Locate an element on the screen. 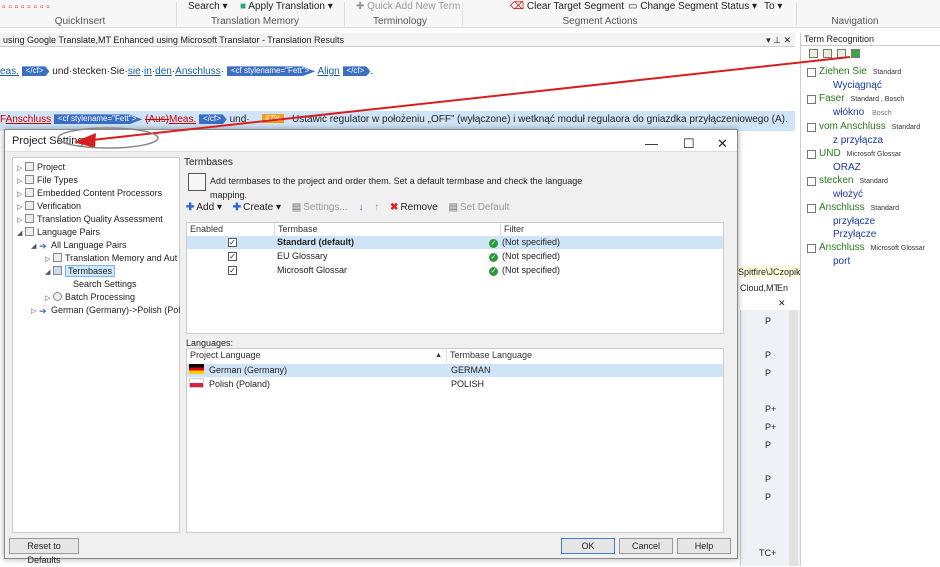 The width and height of the screenshot is (940, 567). term-target: przyłącze is located at coordinates (873, 221).